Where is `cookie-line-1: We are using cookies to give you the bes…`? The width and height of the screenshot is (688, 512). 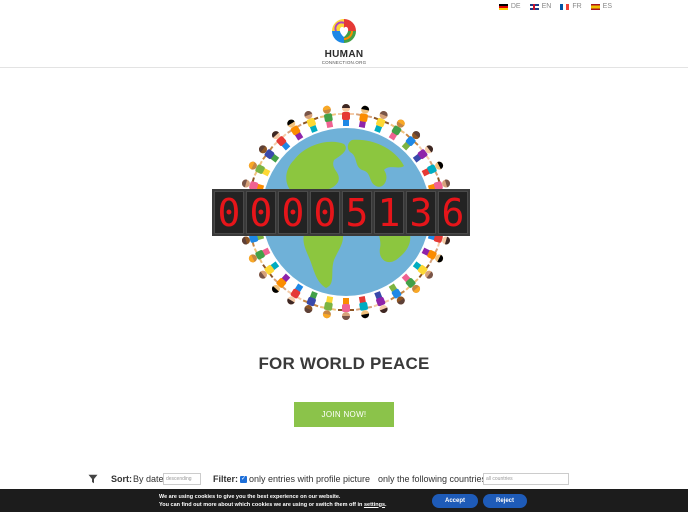 cookie-line-1: We are using cookies to give you the bes… is located at coordinates (250, 497).